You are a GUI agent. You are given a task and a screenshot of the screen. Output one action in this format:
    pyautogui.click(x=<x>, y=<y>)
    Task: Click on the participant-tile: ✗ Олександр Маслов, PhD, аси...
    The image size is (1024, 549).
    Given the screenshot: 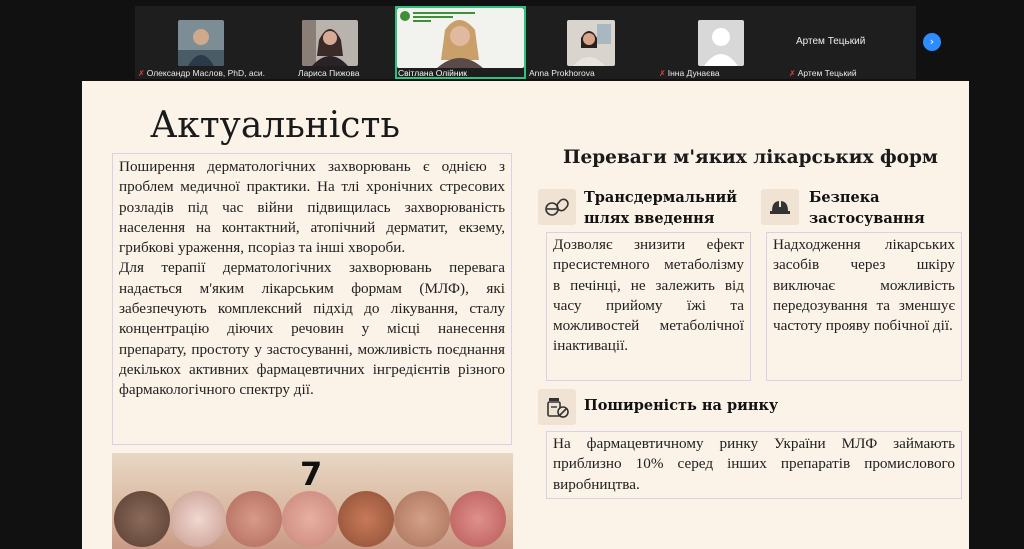 What is the action you would take?
    pyautogui.click(x=202, y=42)
    